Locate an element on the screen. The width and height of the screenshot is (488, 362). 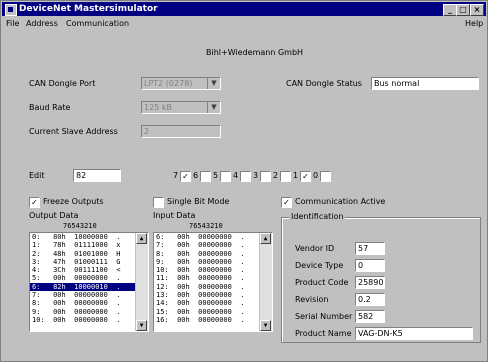
bit-7-checkbox: ✓ is located at coordinates (185, 176).